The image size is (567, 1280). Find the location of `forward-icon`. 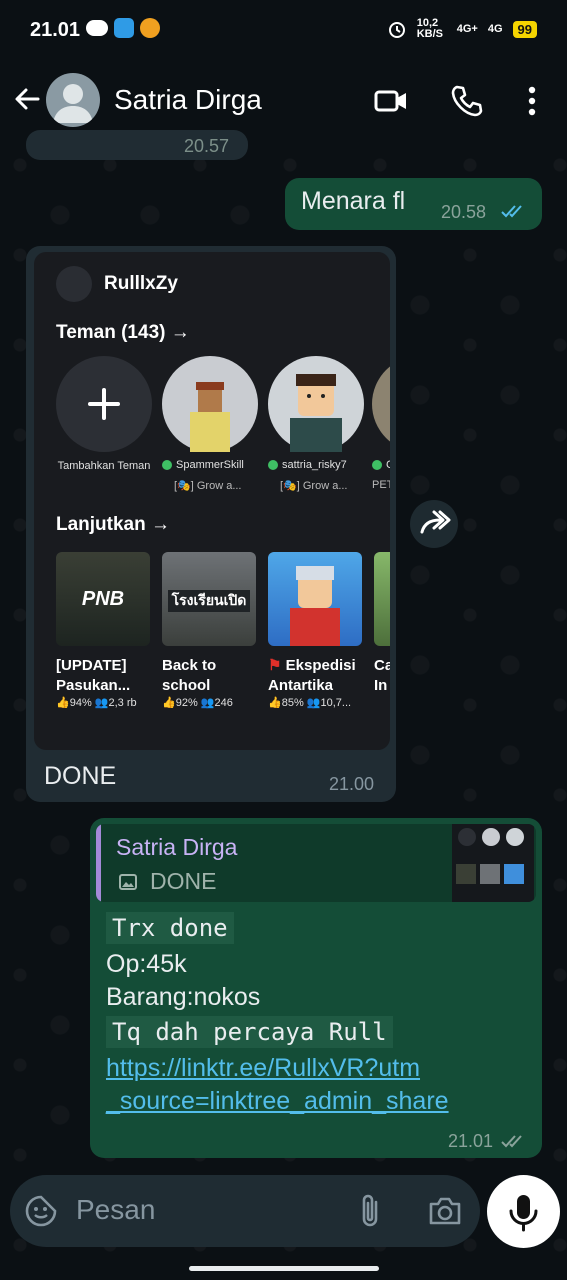

forward-icon is located at coordinates (435, 522).